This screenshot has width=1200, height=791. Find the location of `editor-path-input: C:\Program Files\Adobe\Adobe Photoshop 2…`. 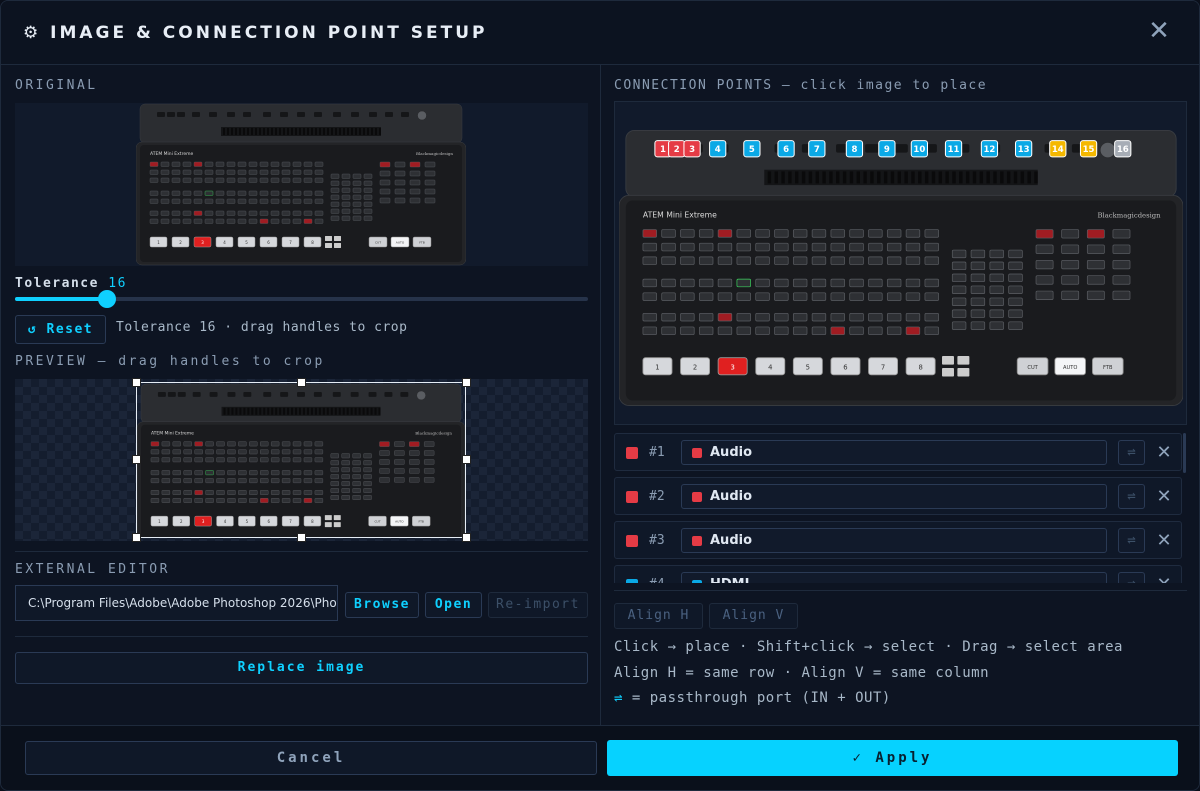

editor-path-input: C:\Program Files\Adobe\Adobe Photoshop 2… is located at coordinates (176, 603).